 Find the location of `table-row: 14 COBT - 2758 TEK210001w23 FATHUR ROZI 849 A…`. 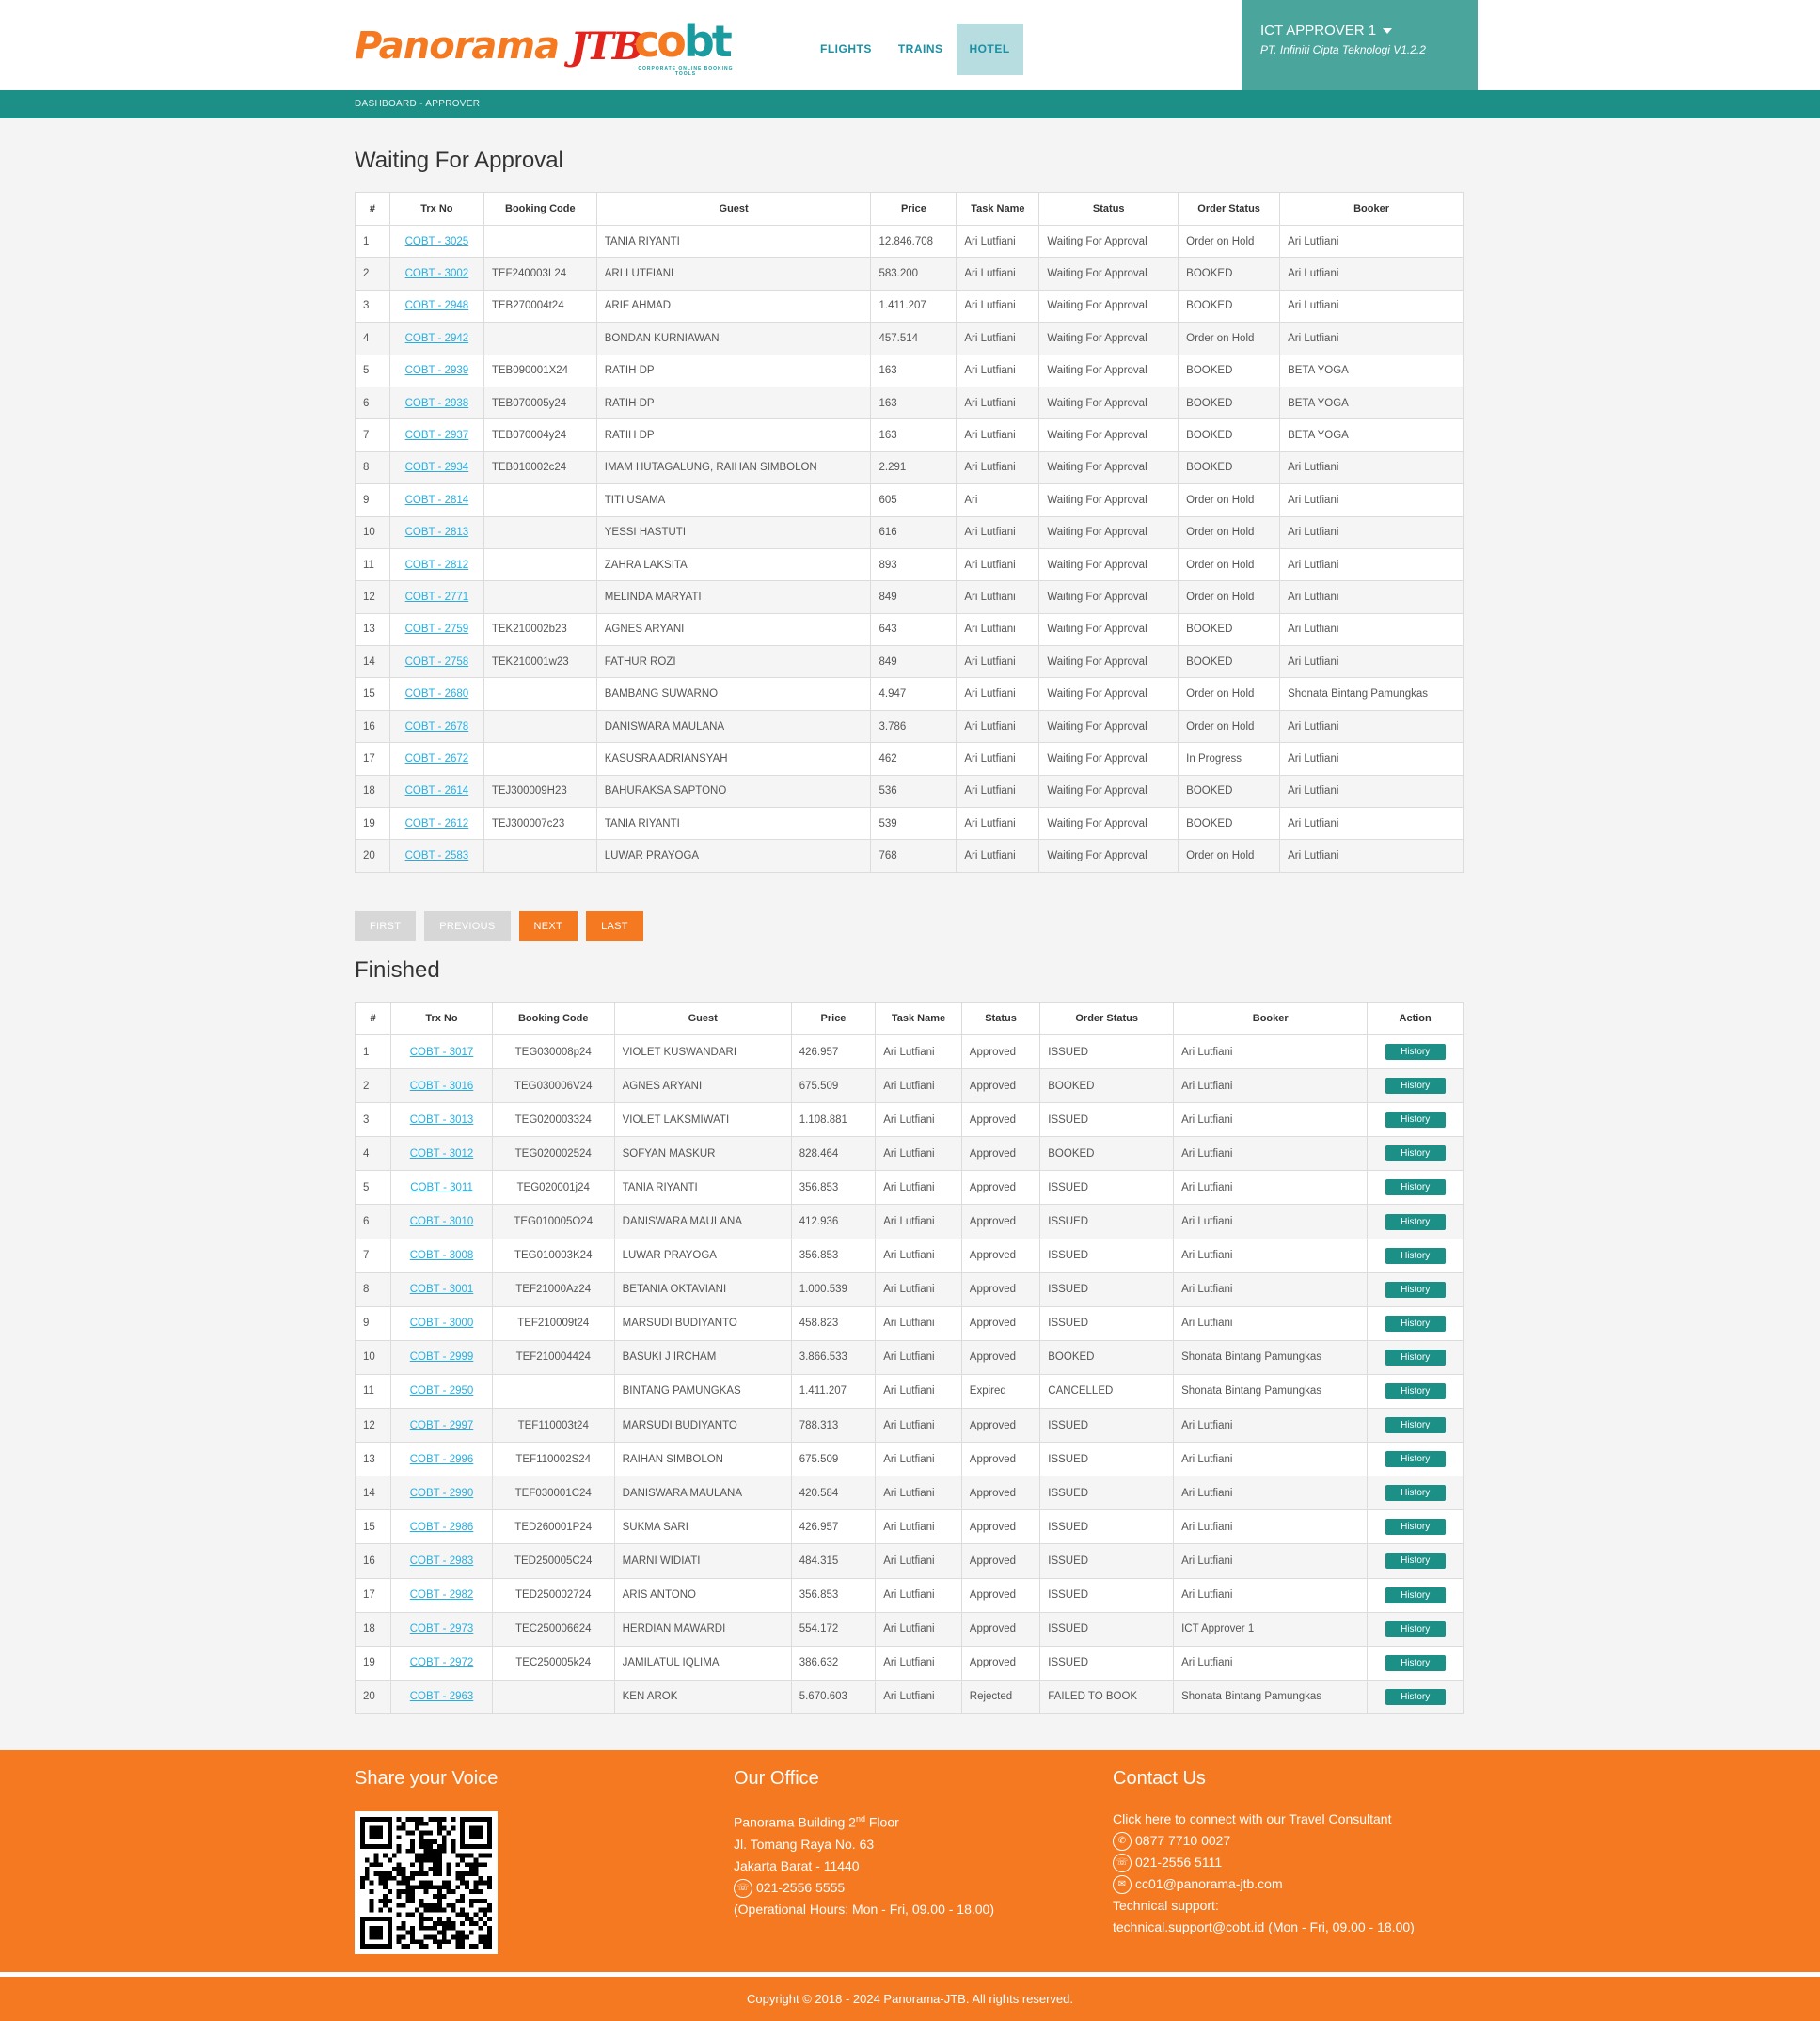

table-row: 14 COBT - 2758 TEK210001w23 FATHUR ROZI 849 A… is located at coordinates (909, 662).